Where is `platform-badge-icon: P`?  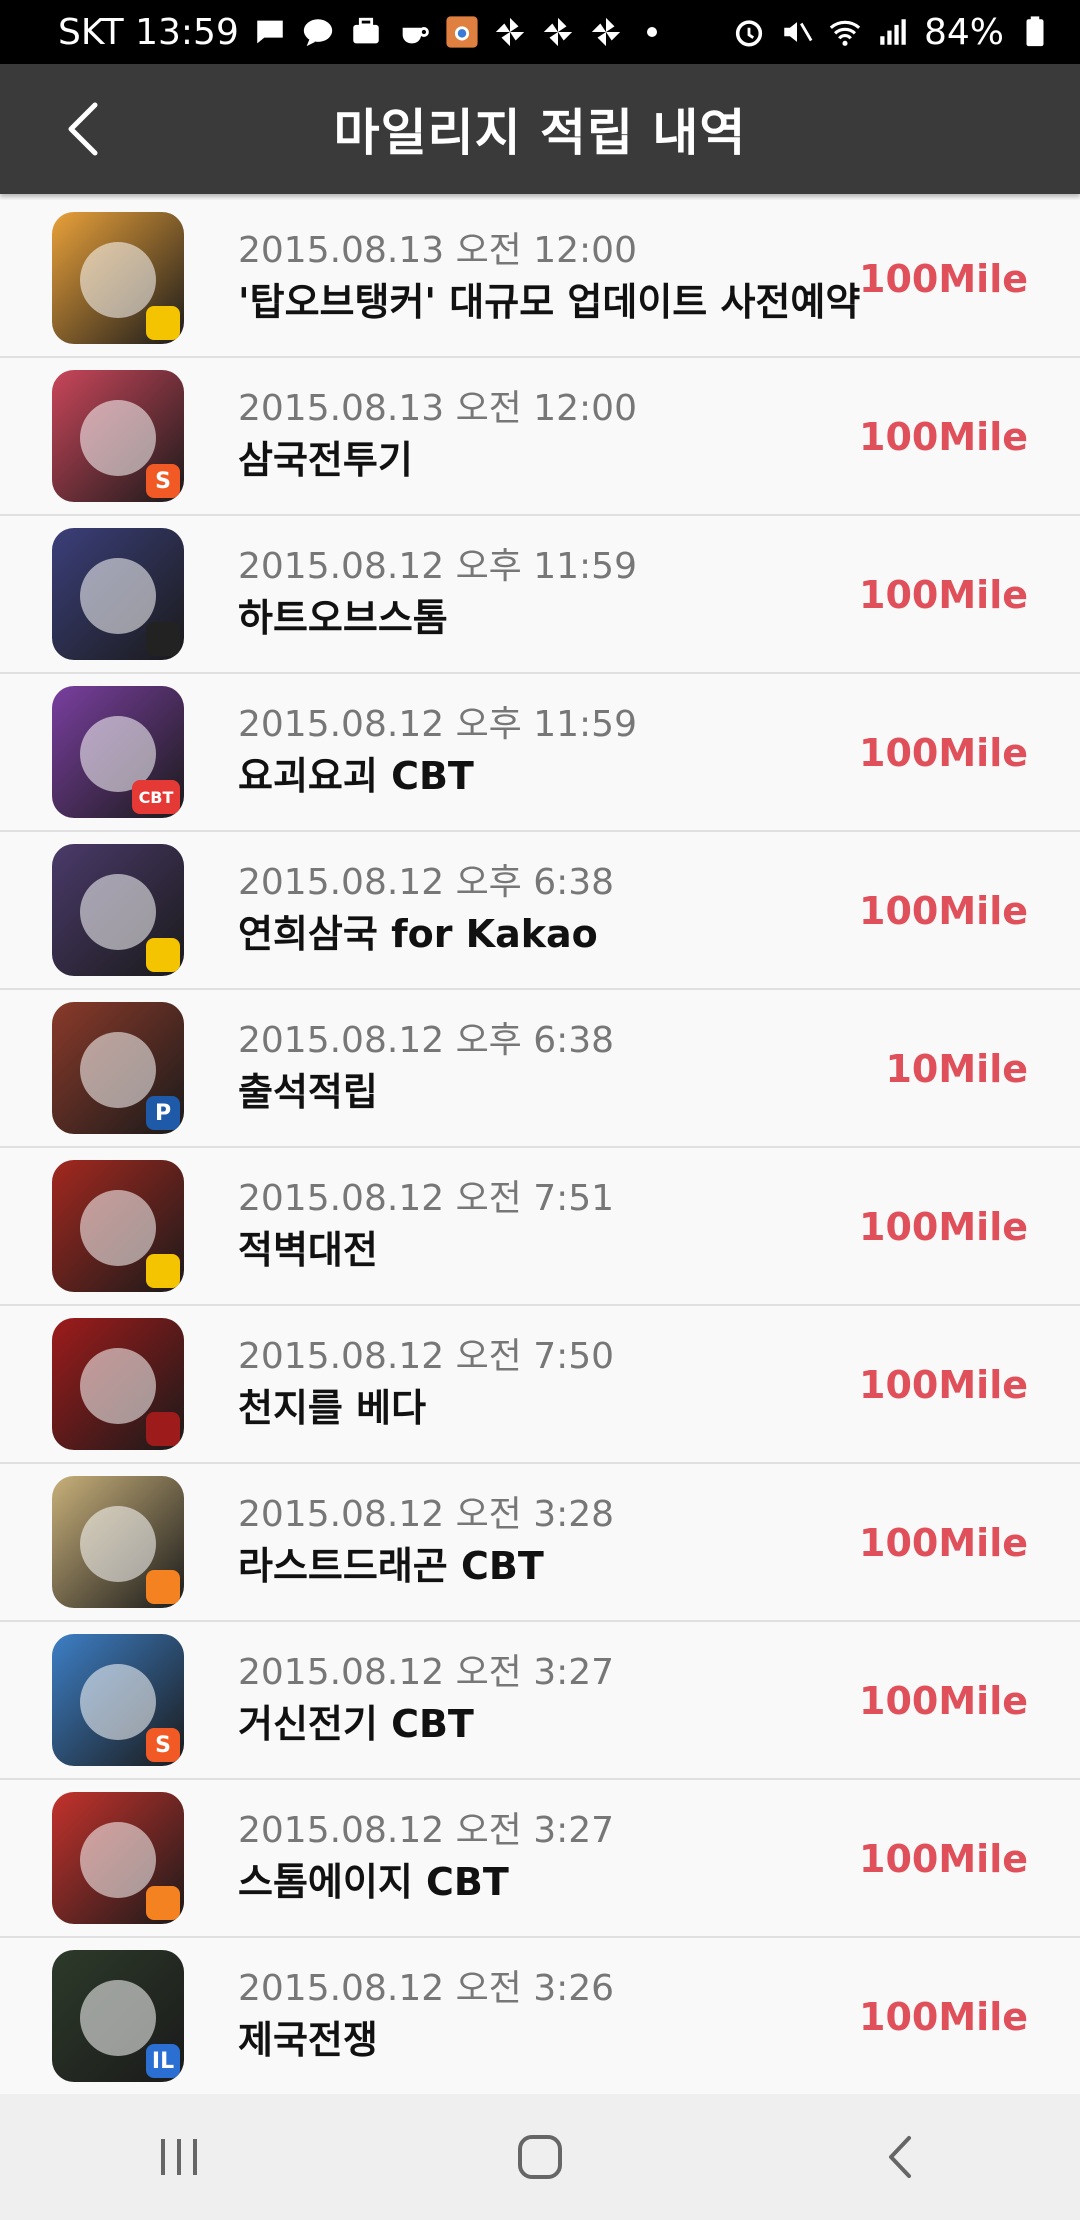 platform-badge-icon: P is located at coordinates (163, 1113).